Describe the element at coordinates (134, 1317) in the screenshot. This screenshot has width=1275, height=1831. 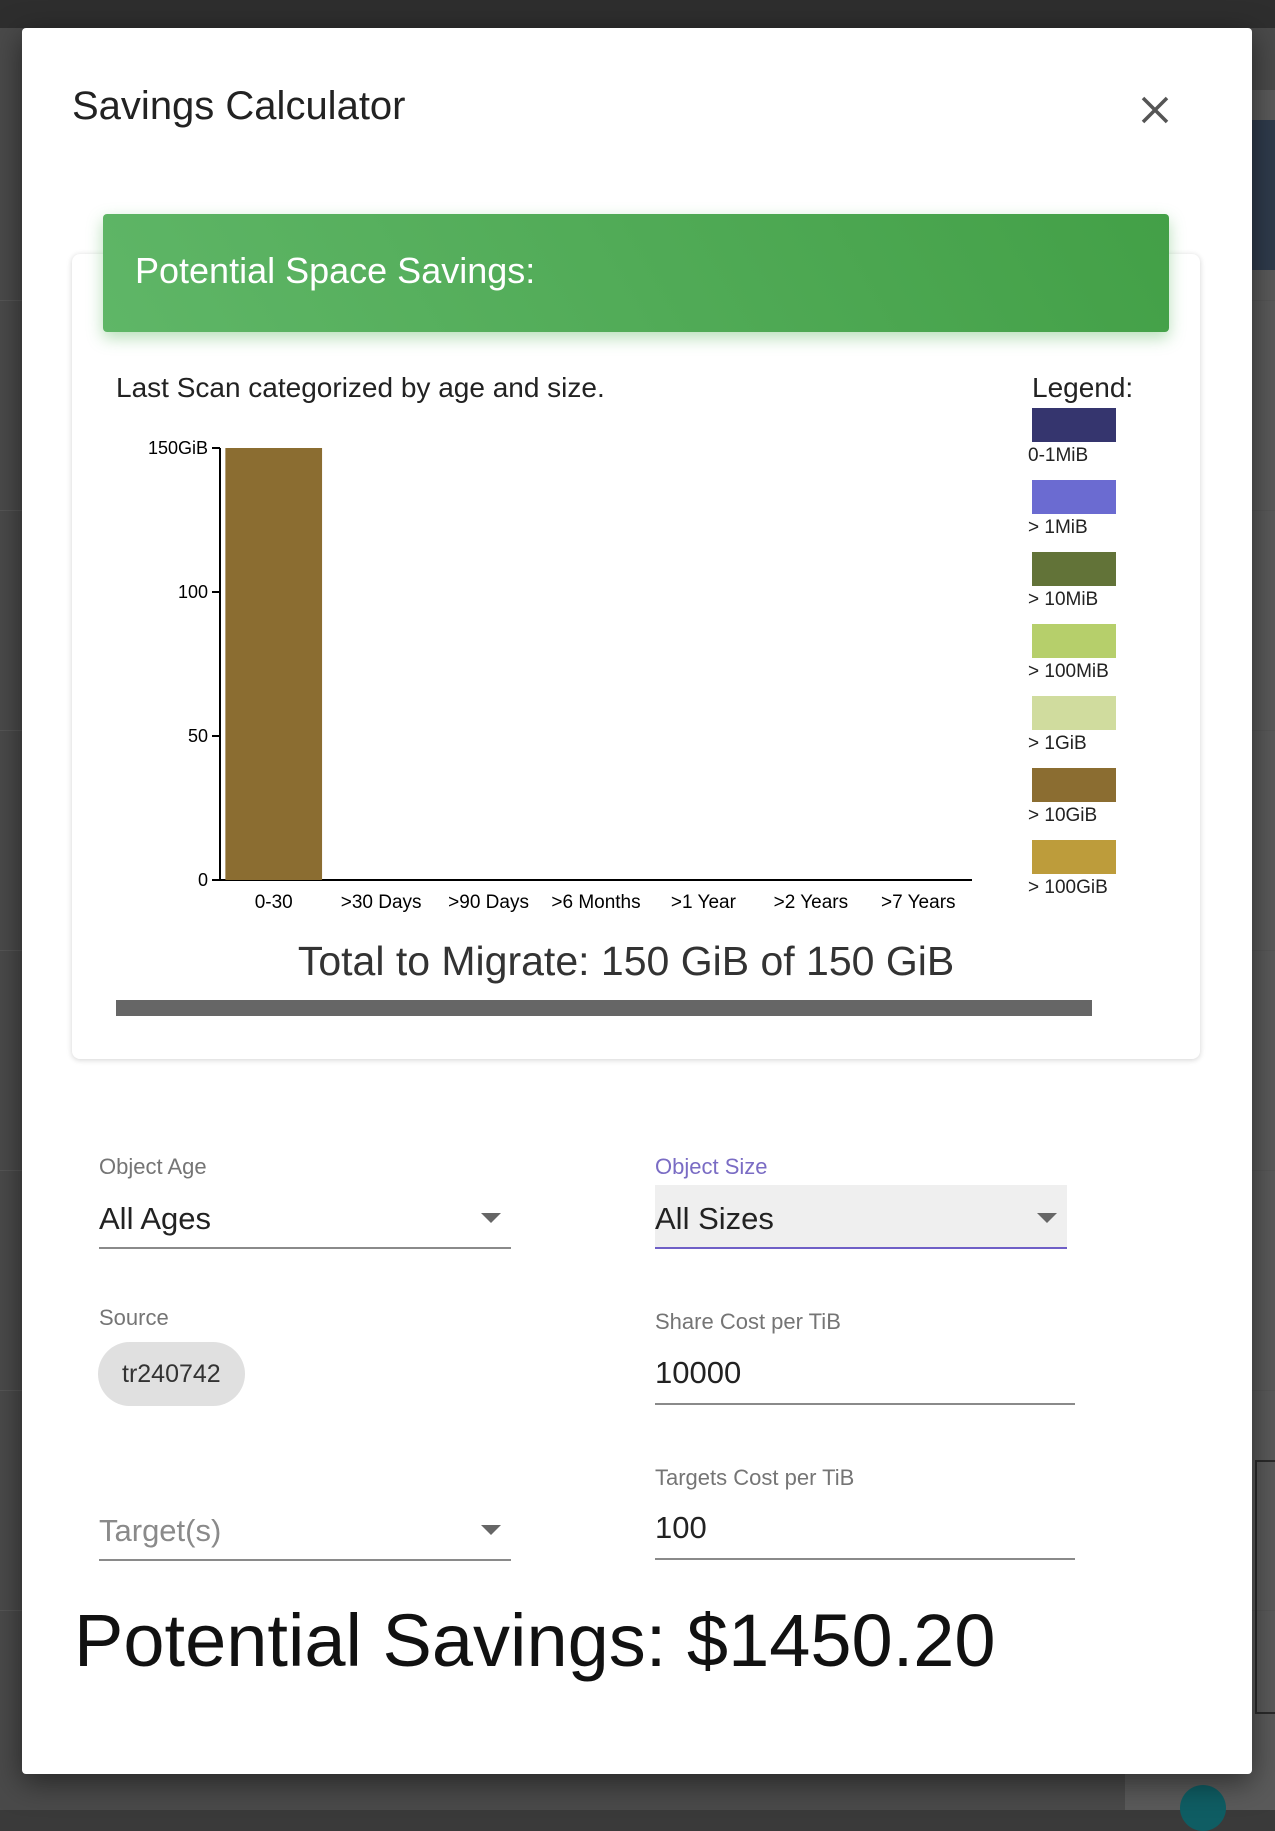
I see `source-label: Source` at that location.